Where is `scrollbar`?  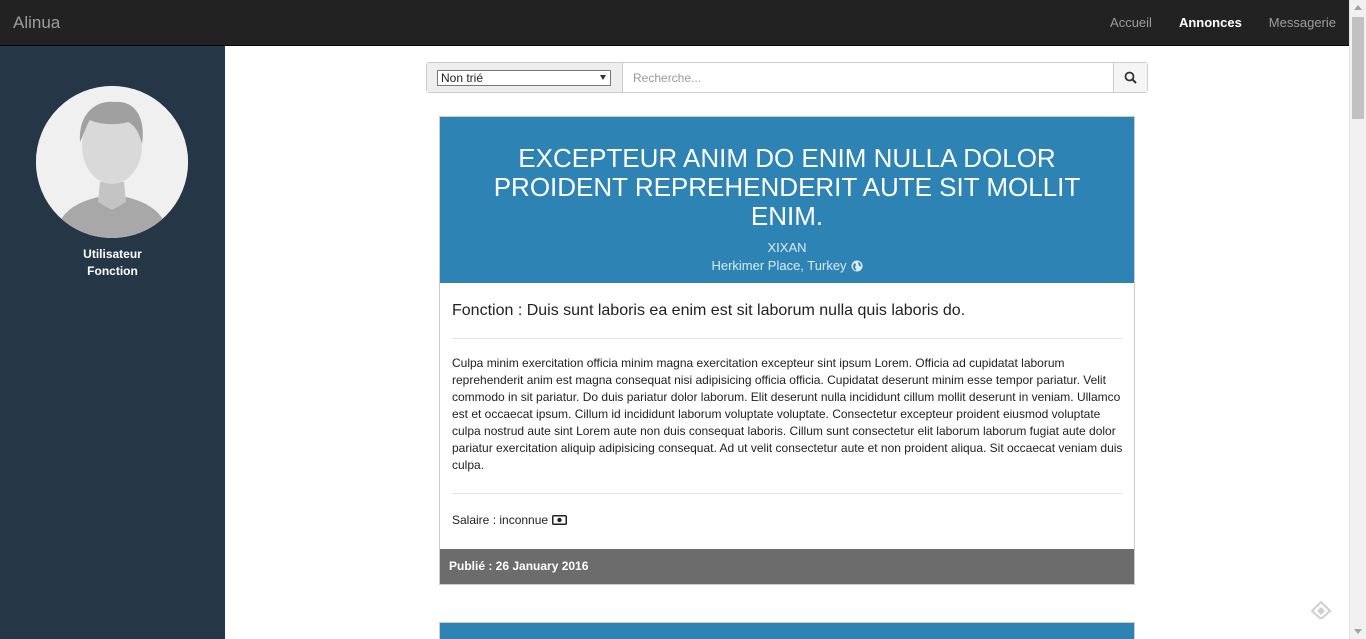 scrollbar is located at coordinates (1357, 319).